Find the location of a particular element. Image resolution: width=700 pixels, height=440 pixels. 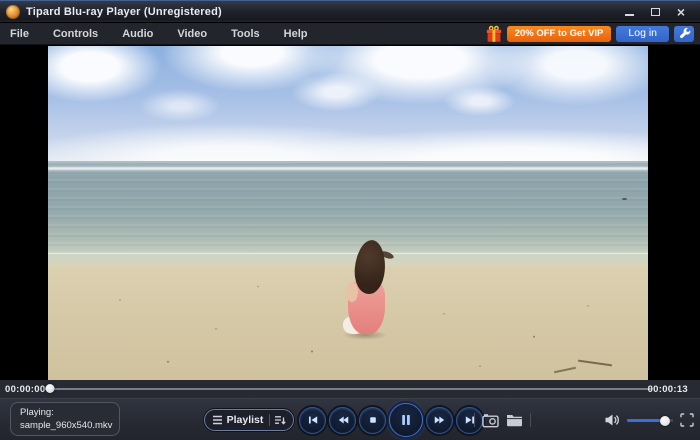

stop-button is located at coordinates (372, 420).